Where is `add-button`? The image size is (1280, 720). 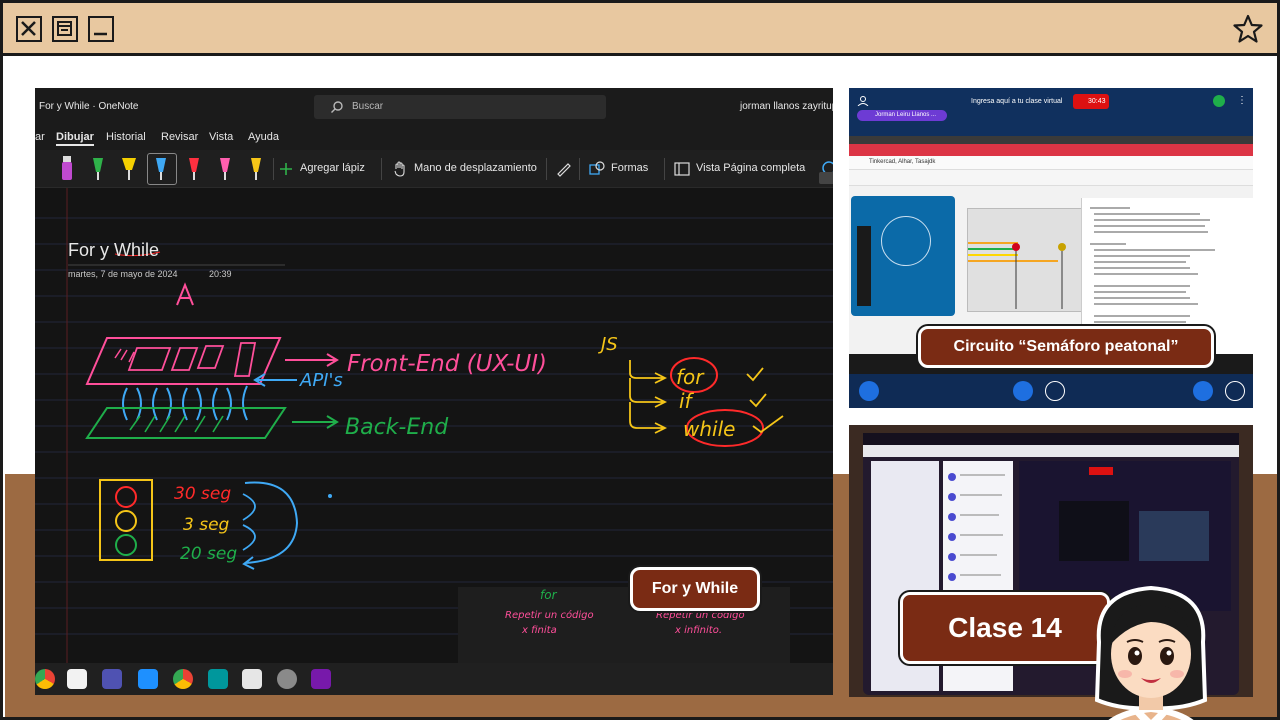 add-button is located at coordinates (869, 391).